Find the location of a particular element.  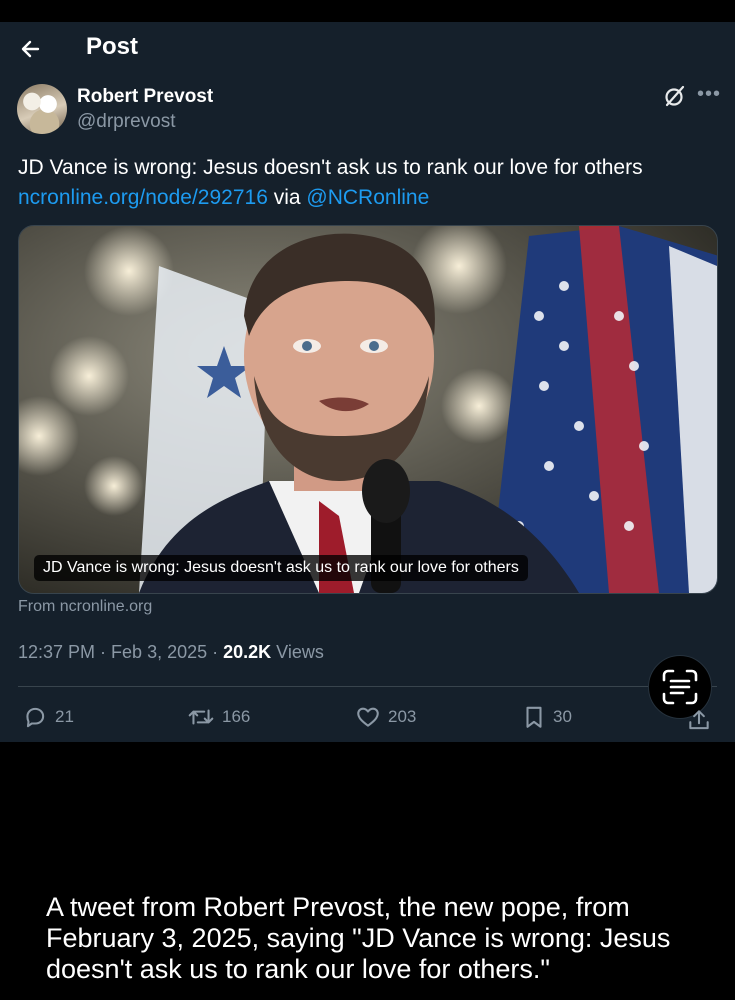

reply-button: 21 is located at coordinates (48, 717).